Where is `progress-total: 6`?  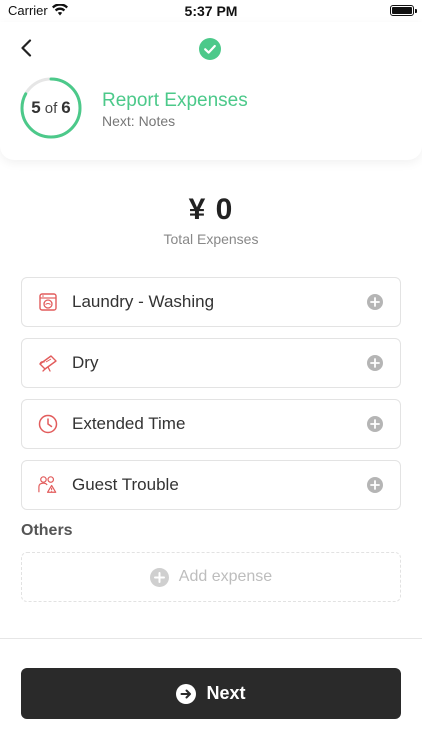 progress-total: 6 is located at coordinates (66, 107).